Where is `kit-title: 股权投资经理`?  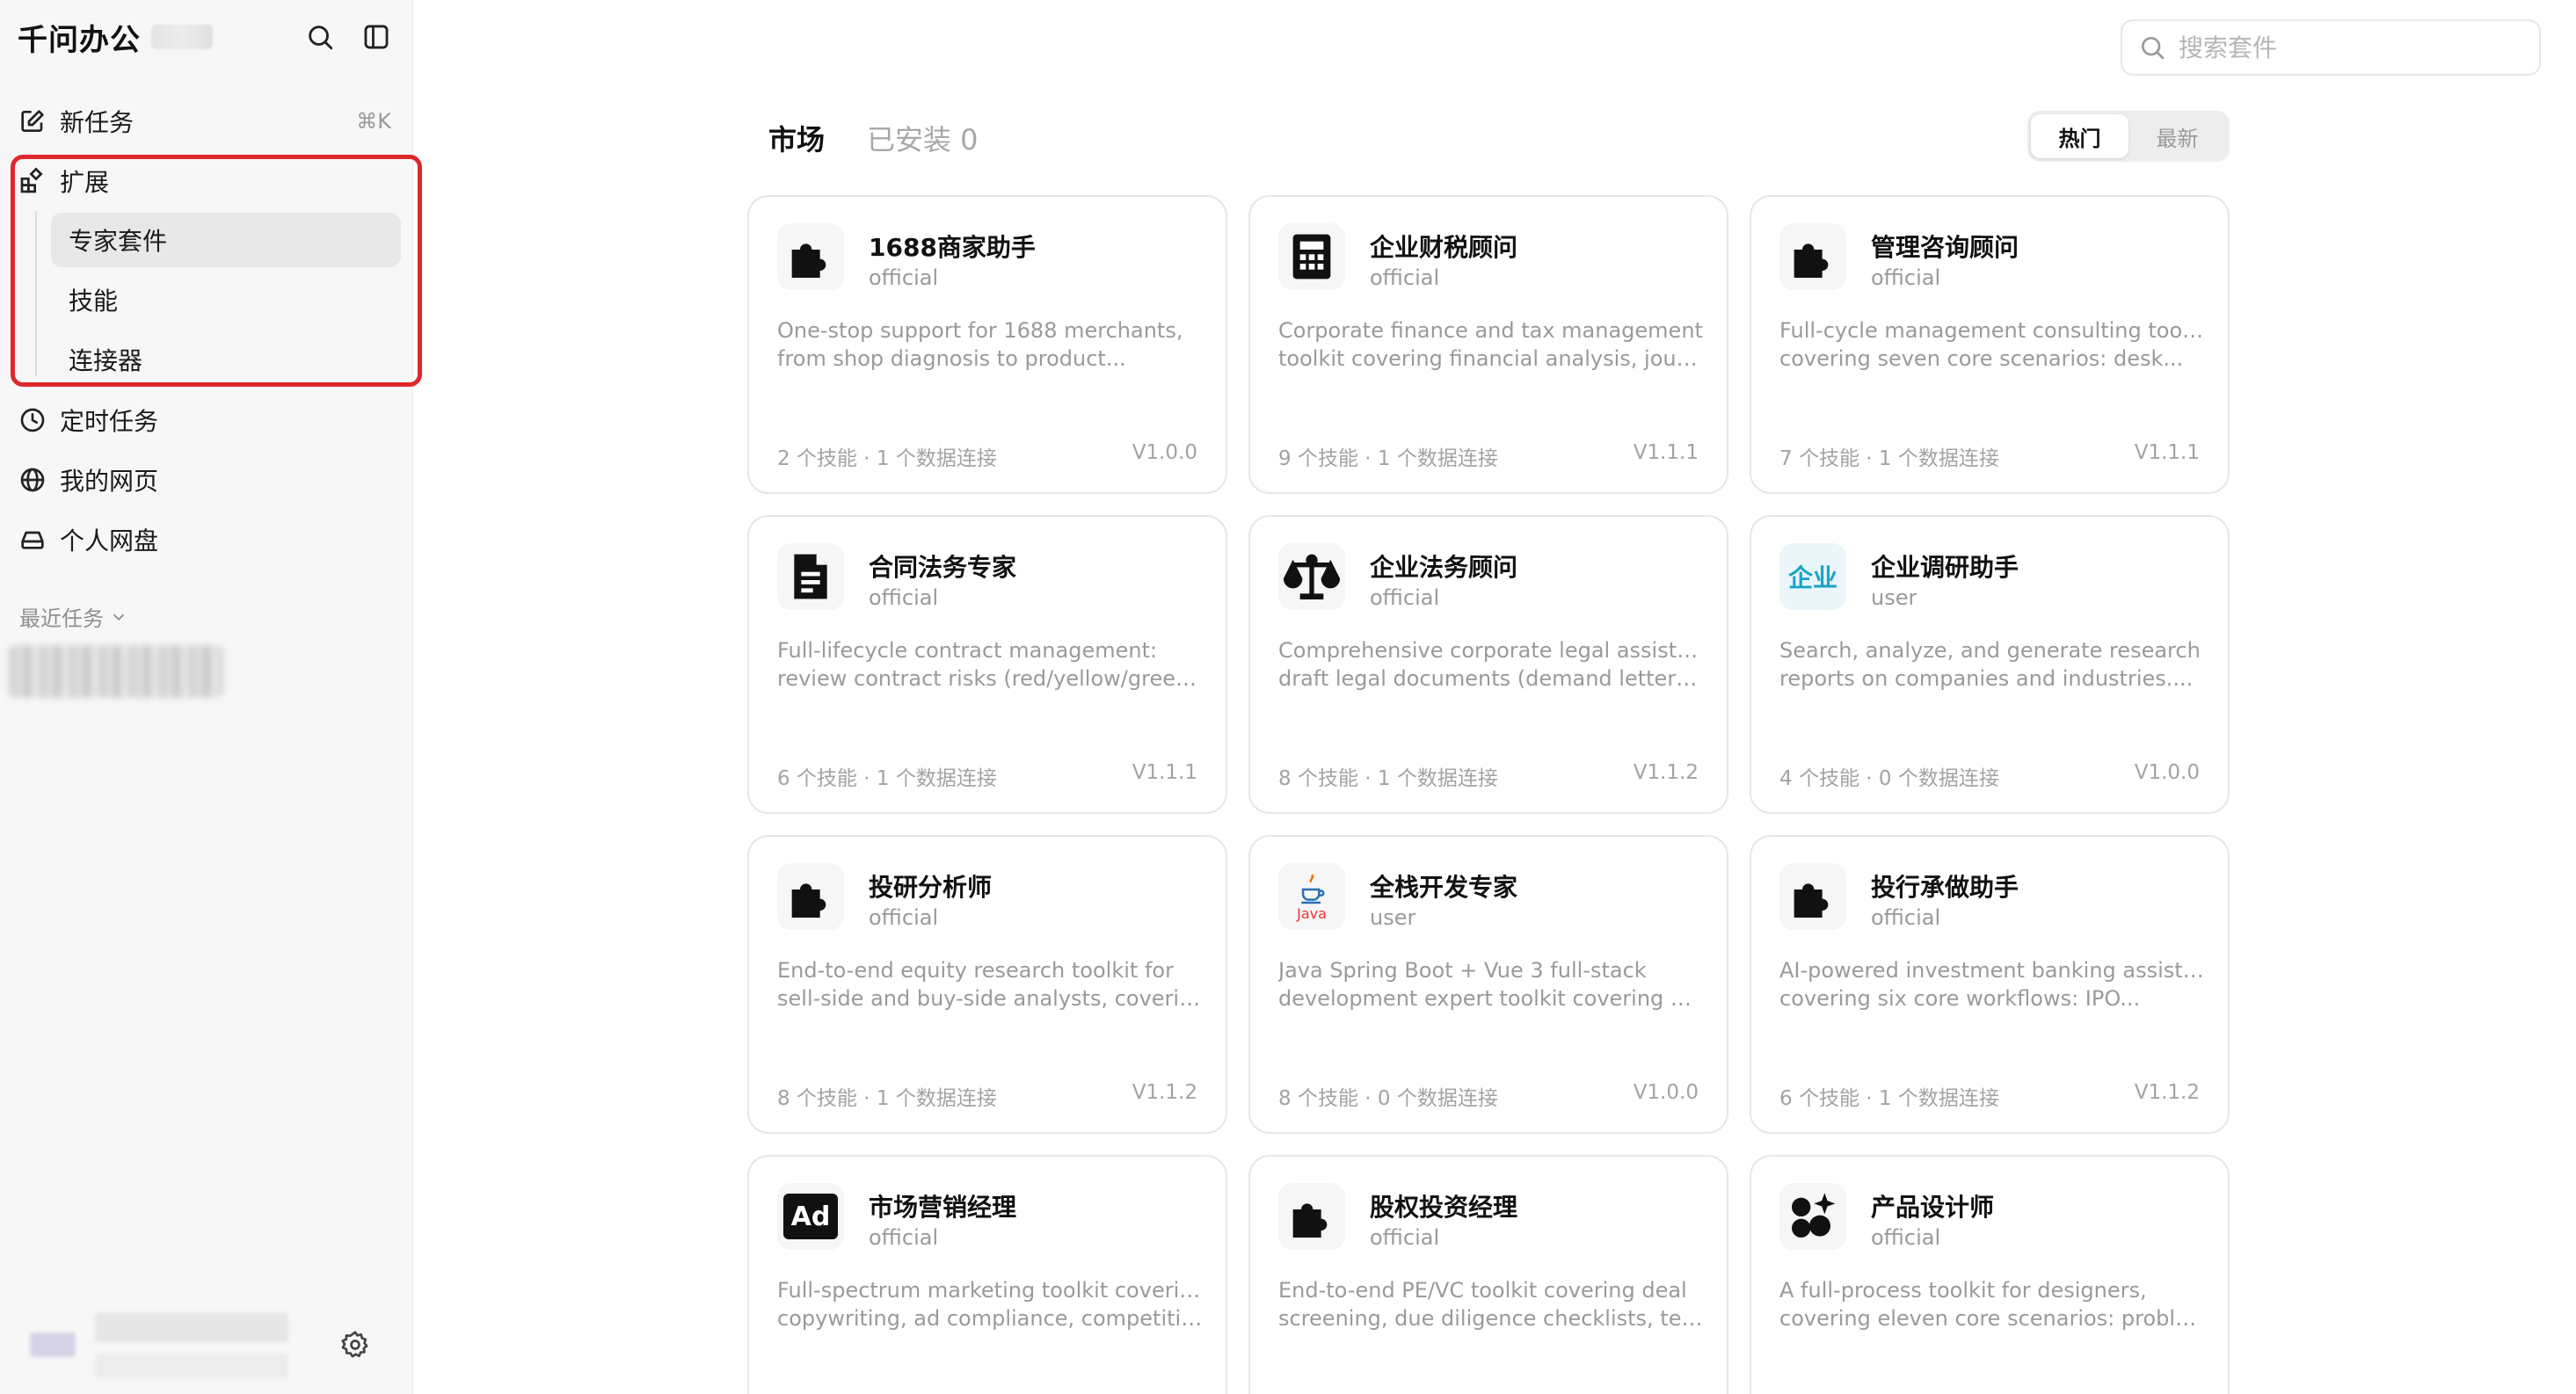 kit-title: 股权投资经理 is located at coordinates (1444, 1207).